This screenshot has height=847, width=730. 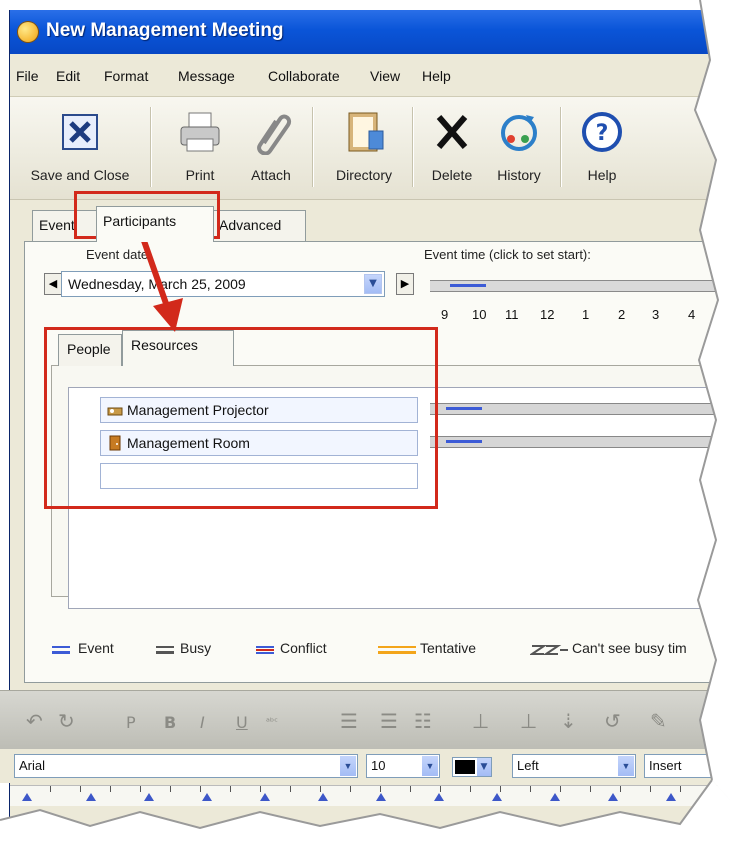 I want to click on hour-label: 12, so click(x=547, y=314).